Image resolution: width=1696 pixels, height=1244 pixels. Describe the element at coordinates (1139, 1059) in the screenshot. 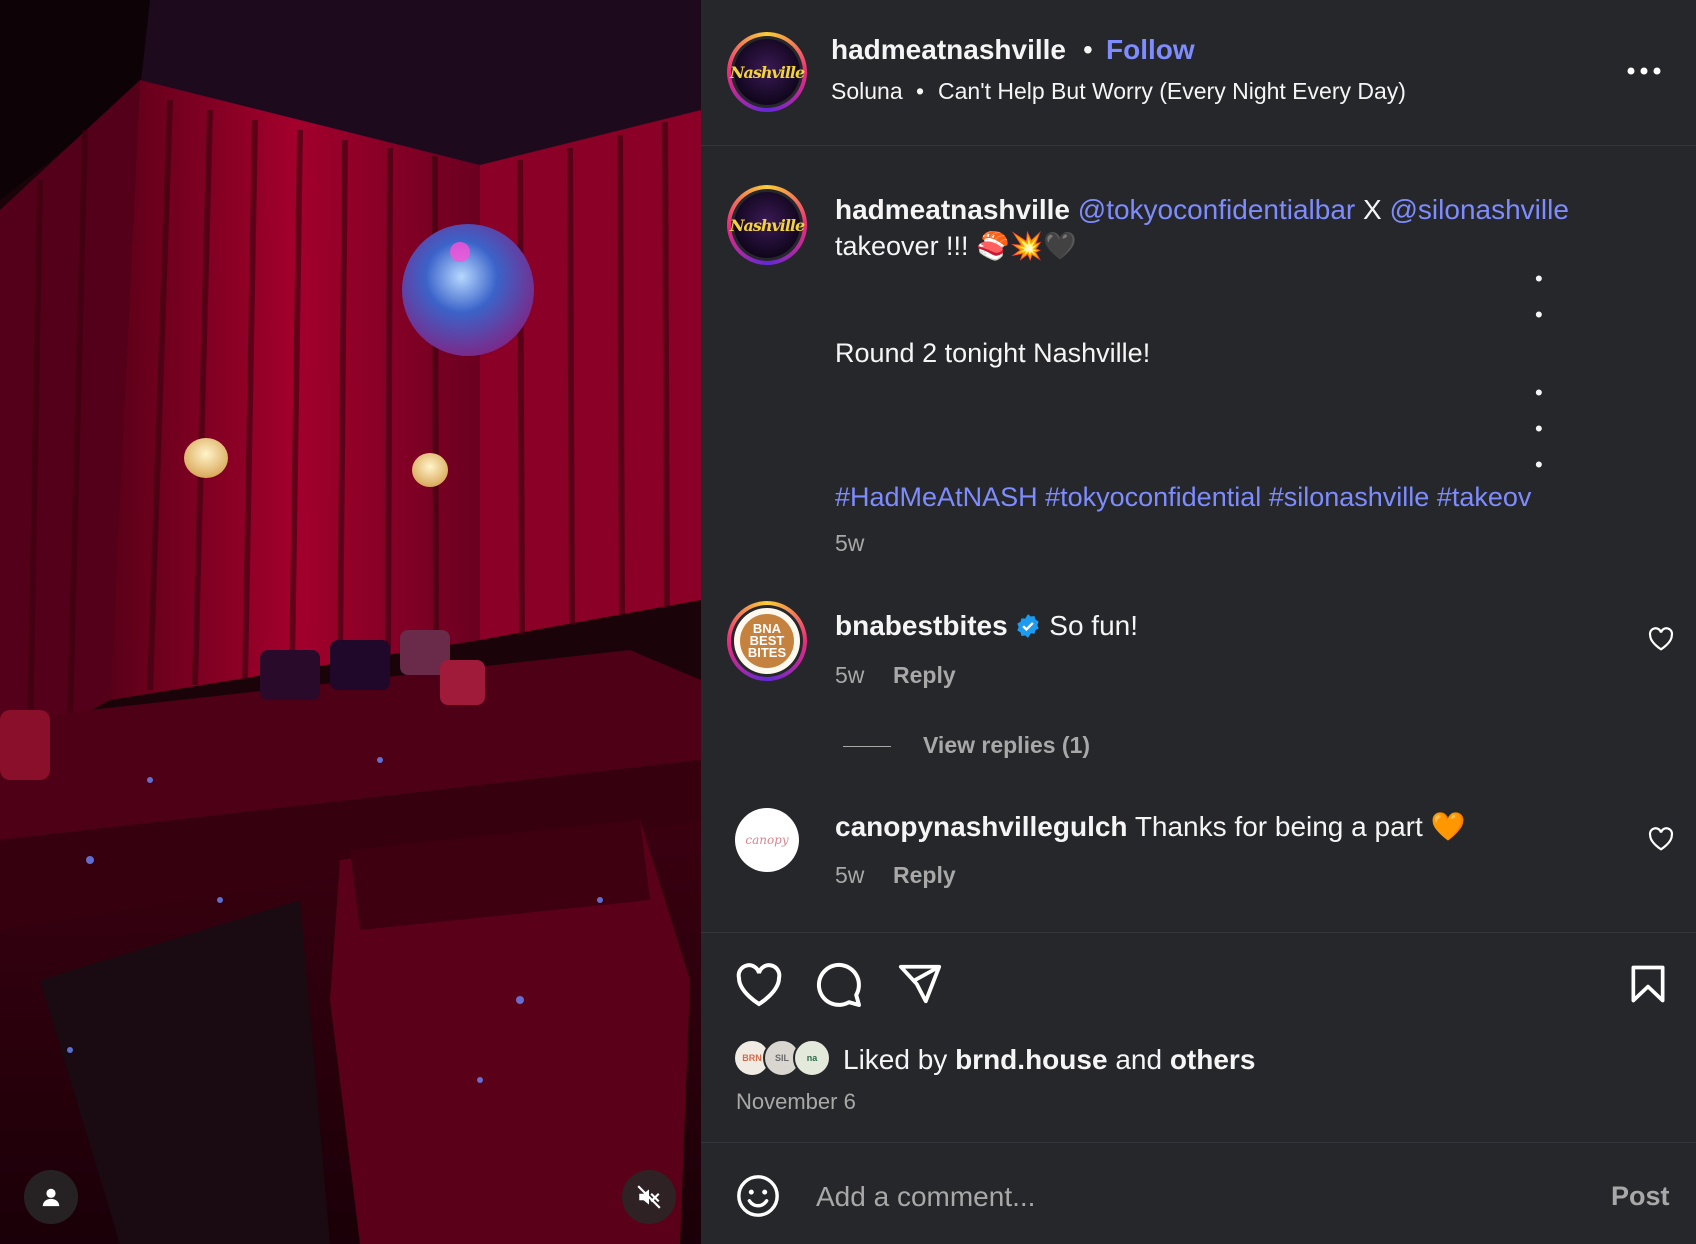

I see `liked-by-and: and` at that location.